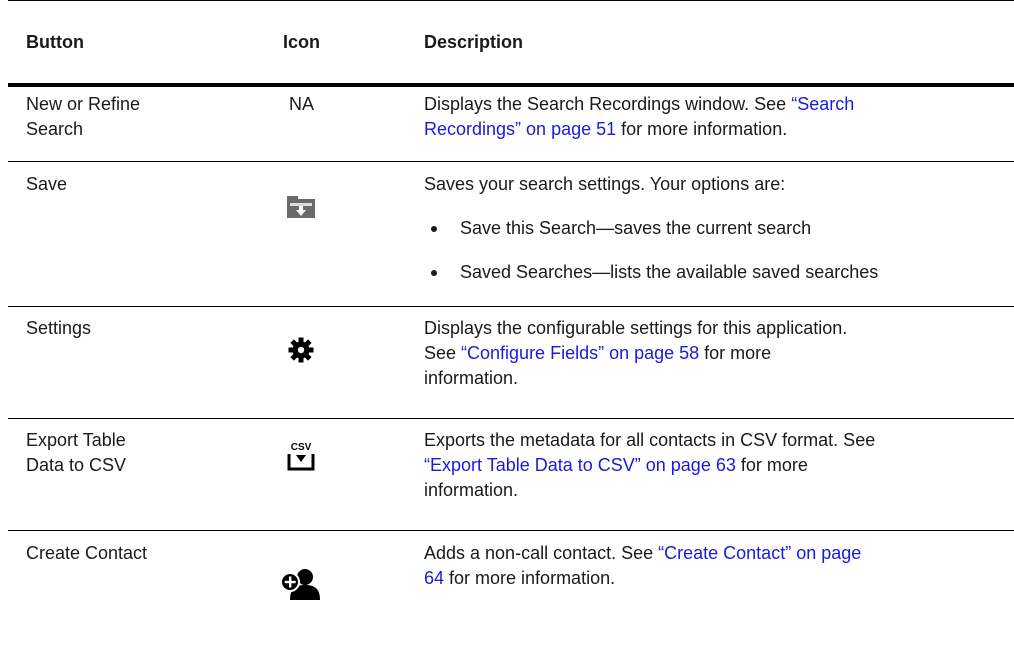 Image resolution: width=1014 pixels, height=646 pixels. Describe the element at coordinates (301, 447) in the screenshot. I see `csv-icon-label: CSV` at that location.